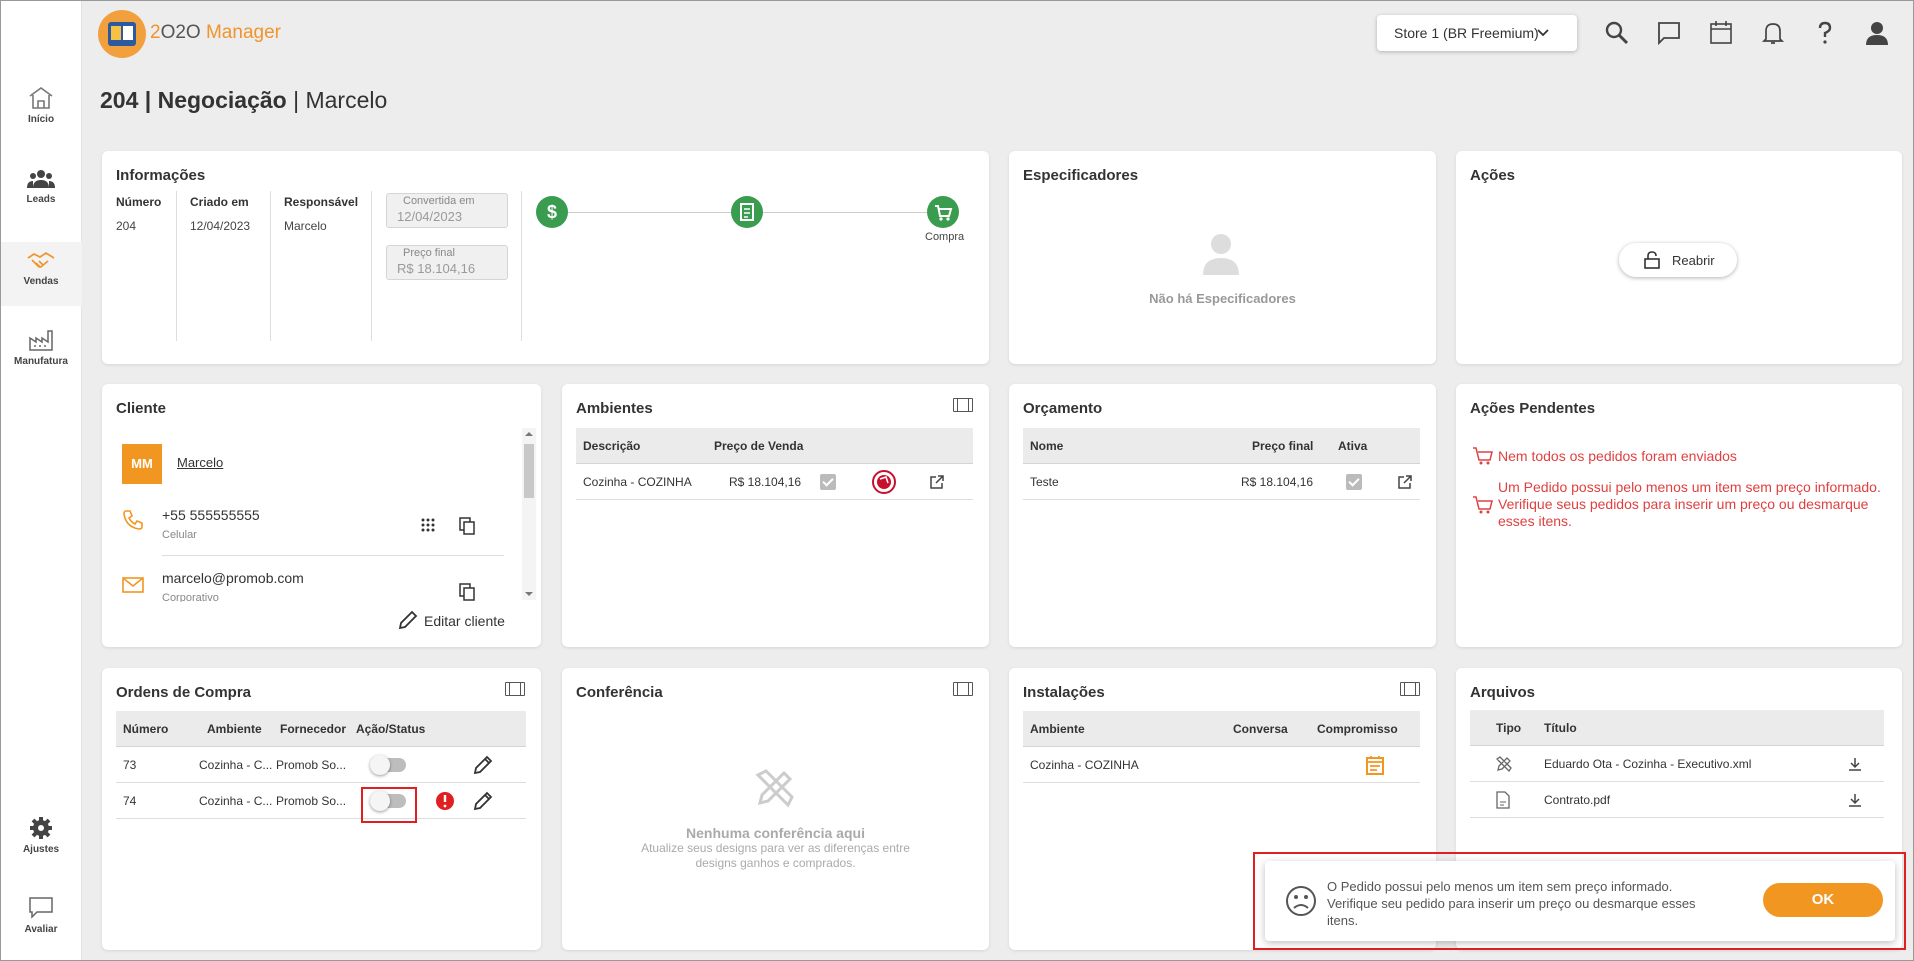 This screenshot has height=961, width=1914. Describe the element at coordinates (1063, 408) in the screenshot. I see `card-title: Orçamento` at that location.